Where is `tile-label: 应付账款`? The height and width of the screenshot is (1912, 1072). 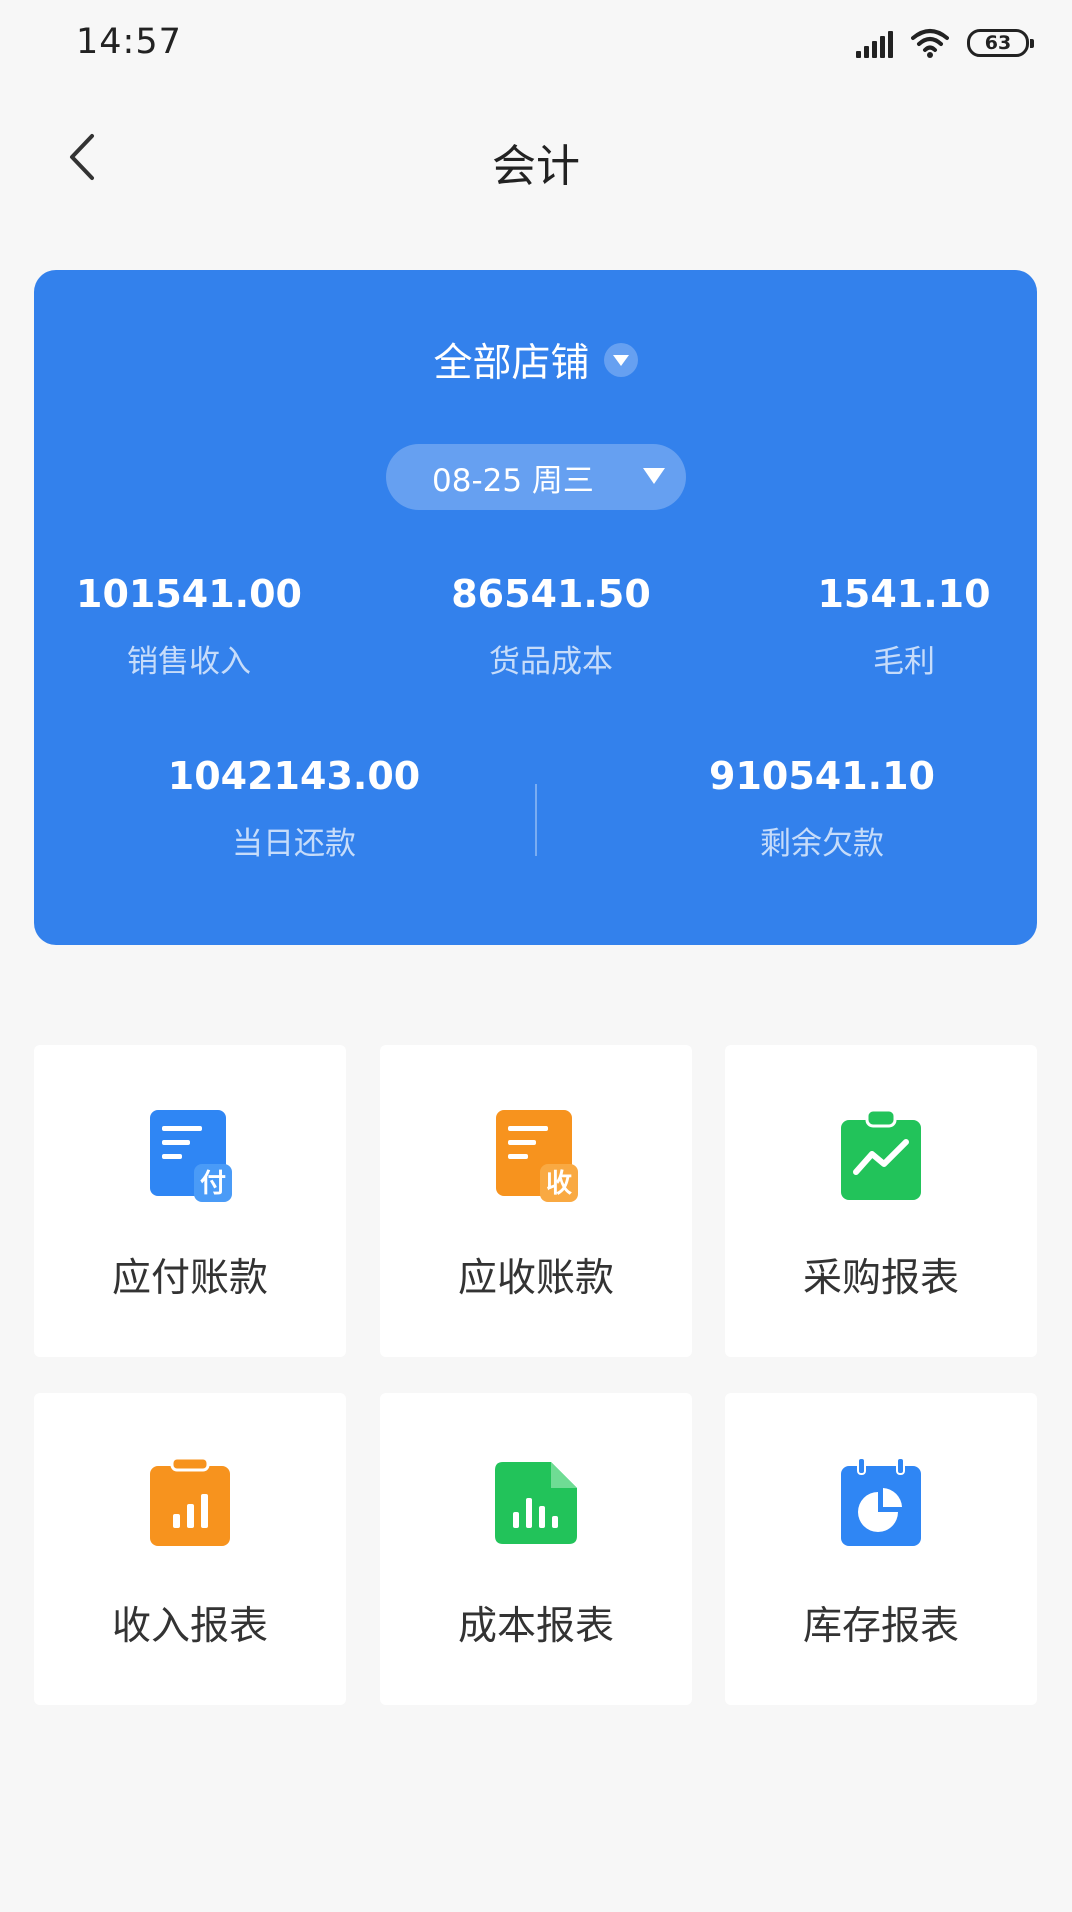
tile-label: 应付账款 is located at coordinates (190, 1275).